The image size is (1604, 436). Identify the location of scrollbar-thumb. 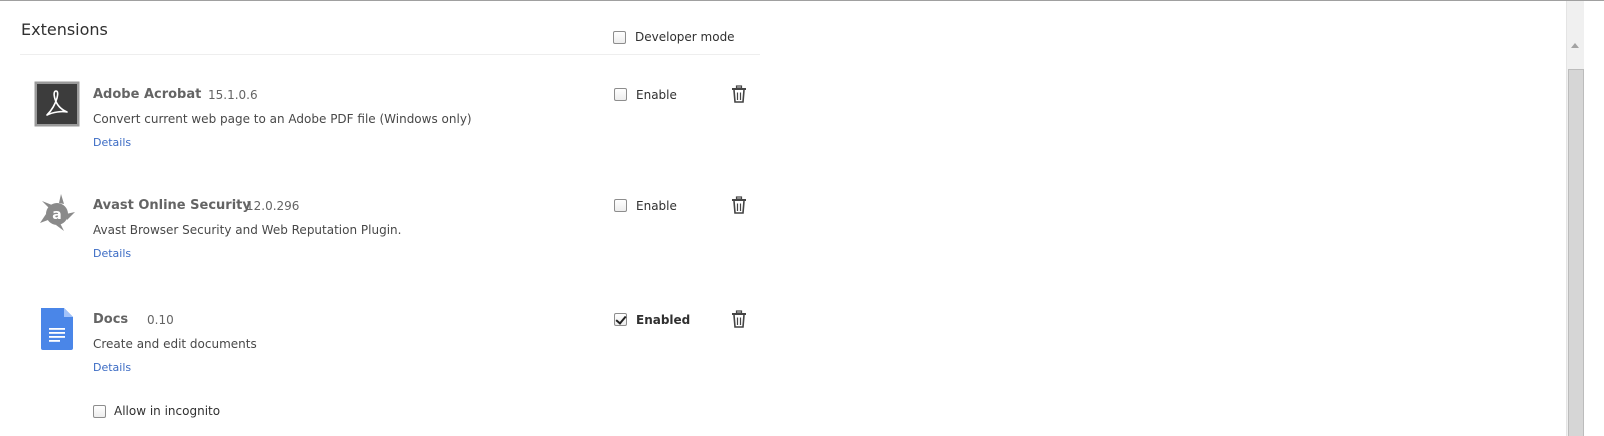
(1576, 252).